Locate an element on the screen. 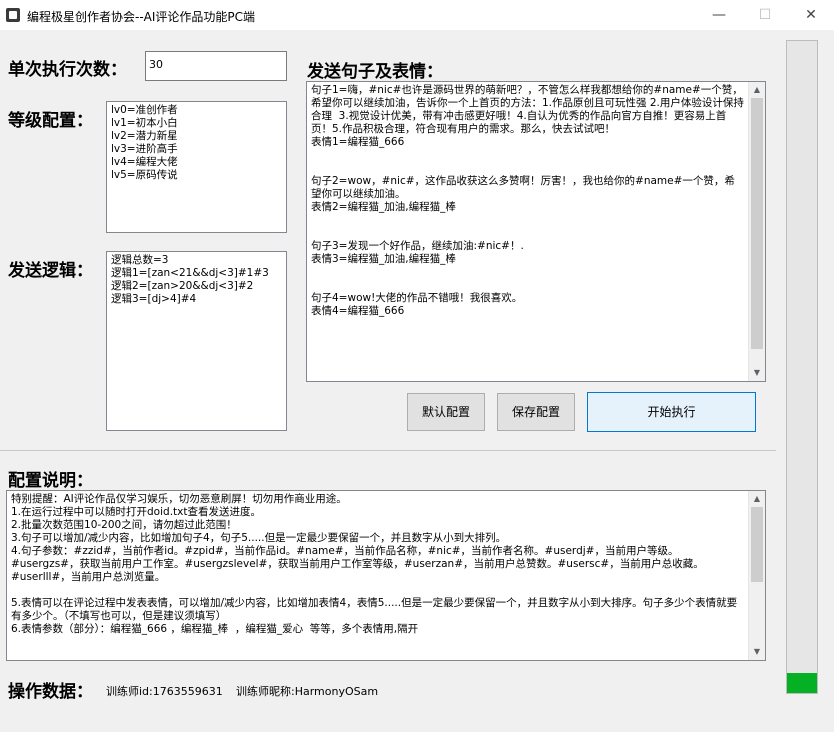 The height and width of the screenshot is (732, 834). default-config-button: 默认配置 is located at coordinates (446, 412).